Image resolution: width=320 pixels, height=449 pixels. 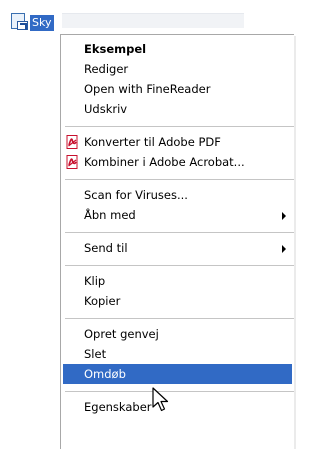 I want to click on menu-item-open-with-finereader: Open with FineReader, so click(x=177, y=89).